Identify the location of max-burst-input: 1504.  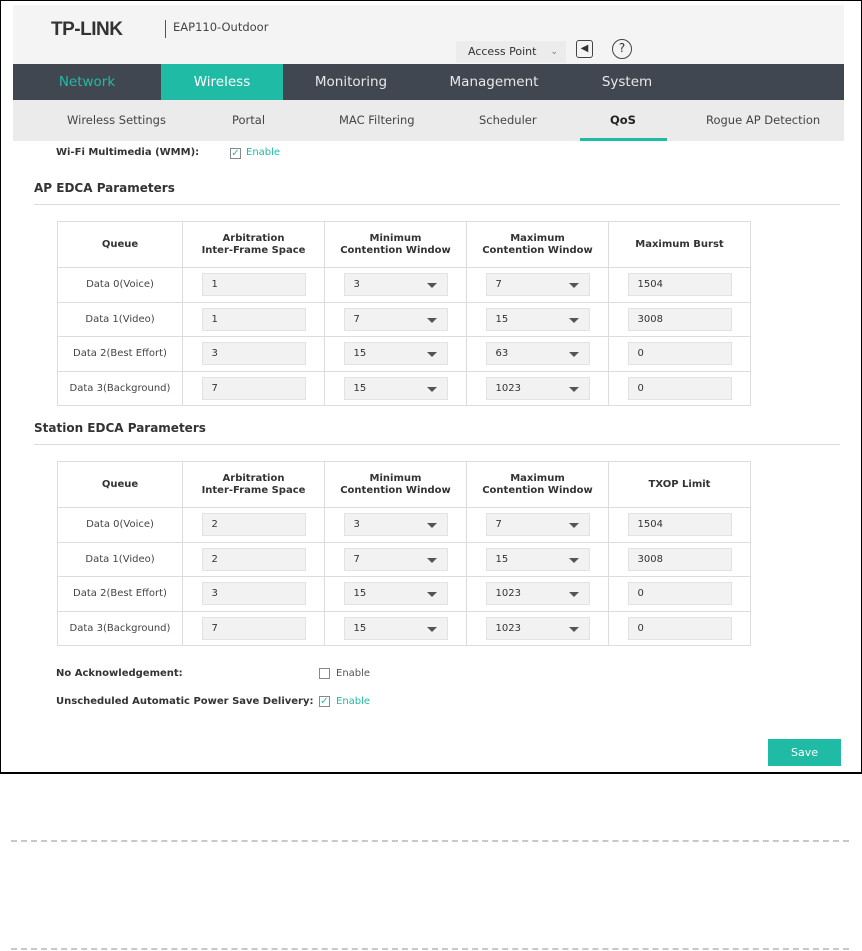
(679, 285).